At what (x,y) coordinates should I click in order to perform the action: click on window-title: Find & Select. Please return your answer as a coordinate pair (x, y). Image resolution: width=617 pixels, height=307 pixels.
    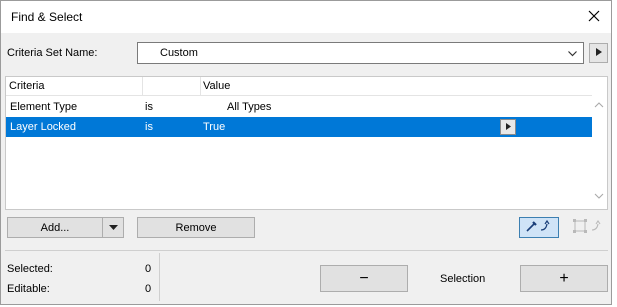
    Looking at the image, I should click on (47, 17).